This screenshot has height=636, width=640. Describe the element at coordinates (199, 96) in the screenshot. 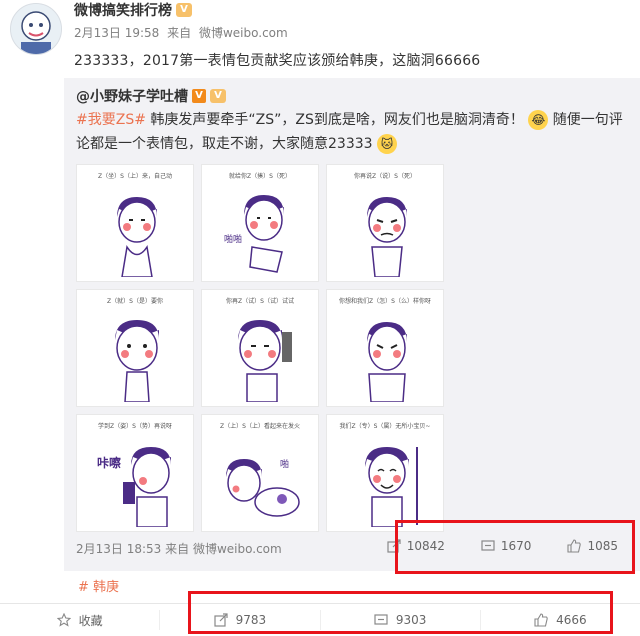

I see `verified-icon: V` at that location.